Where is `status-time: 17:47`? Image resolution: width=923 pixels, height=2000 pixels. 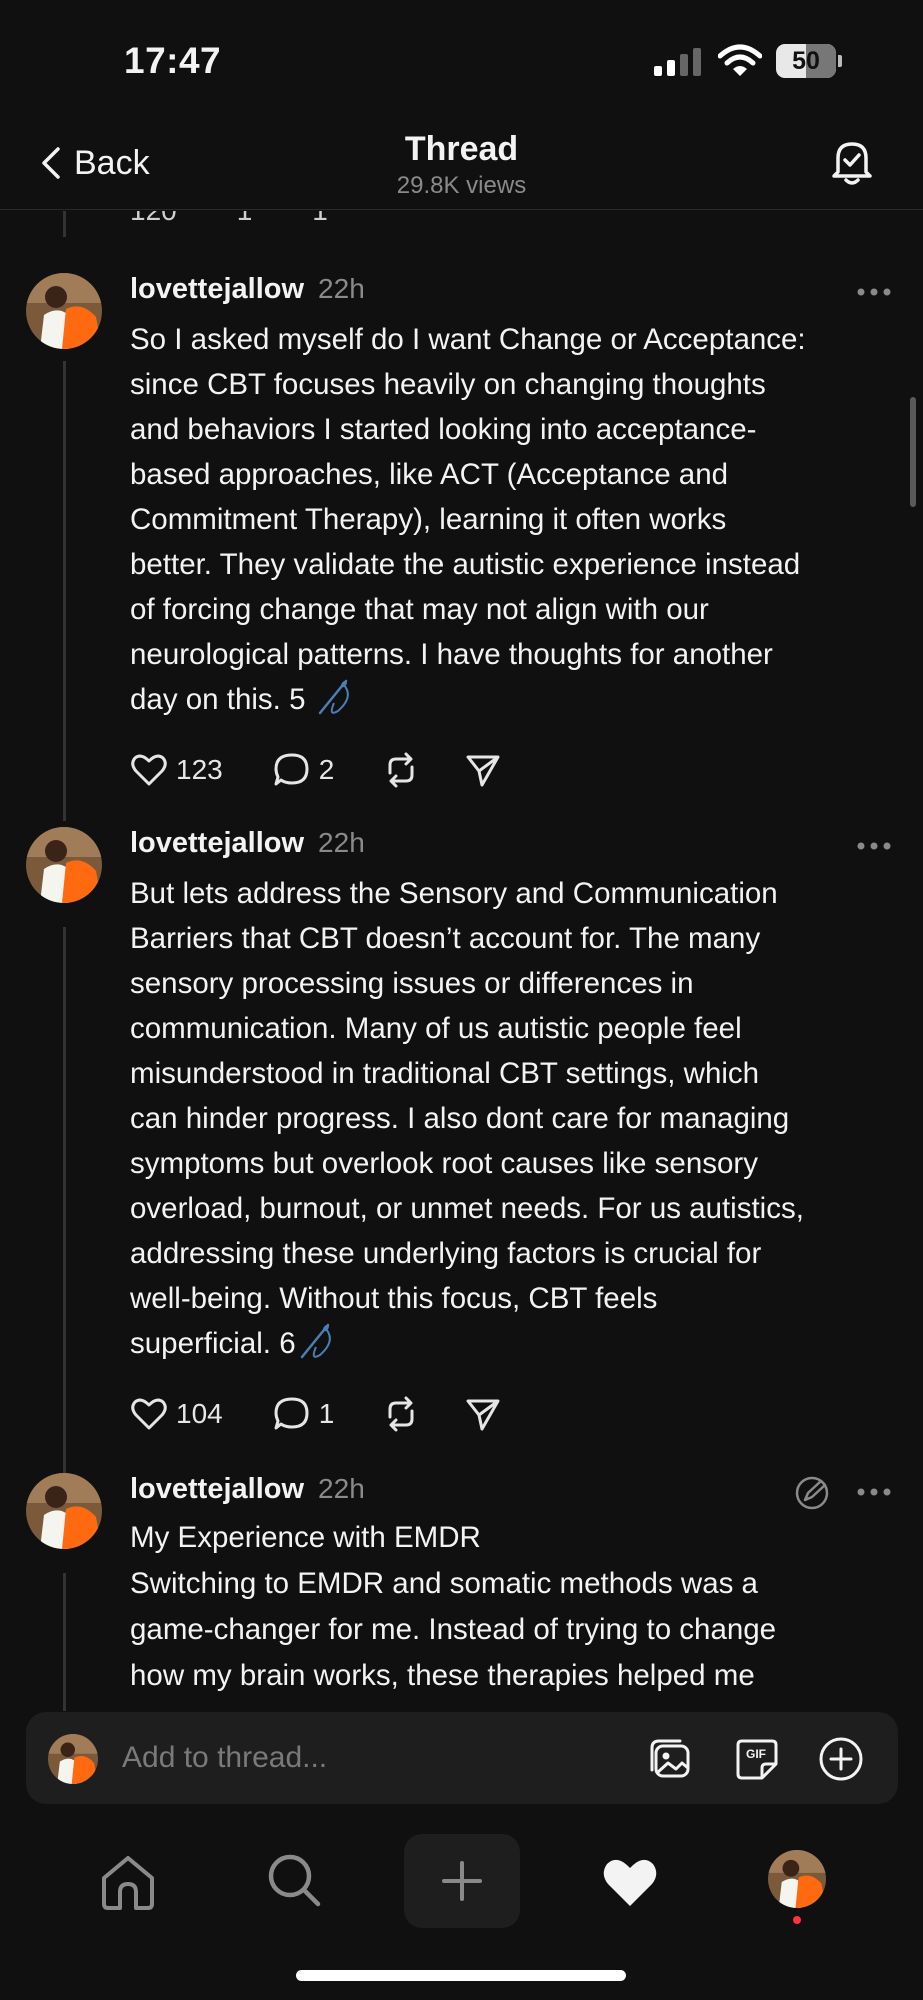
status-time: 17:47 is located at coordinates (173, 60).